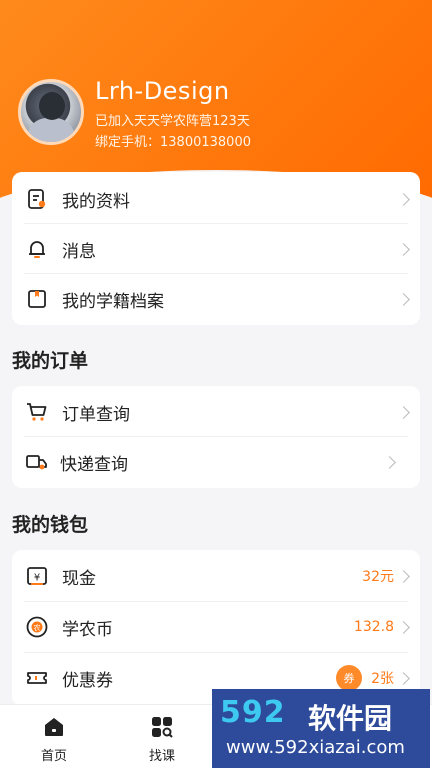 This screenshot has width=432, height=768. What do you see at coordinates (96, 414) in the screenshot?
I see `menu-item-label: 订单查询` at bounding box center [96, 414].